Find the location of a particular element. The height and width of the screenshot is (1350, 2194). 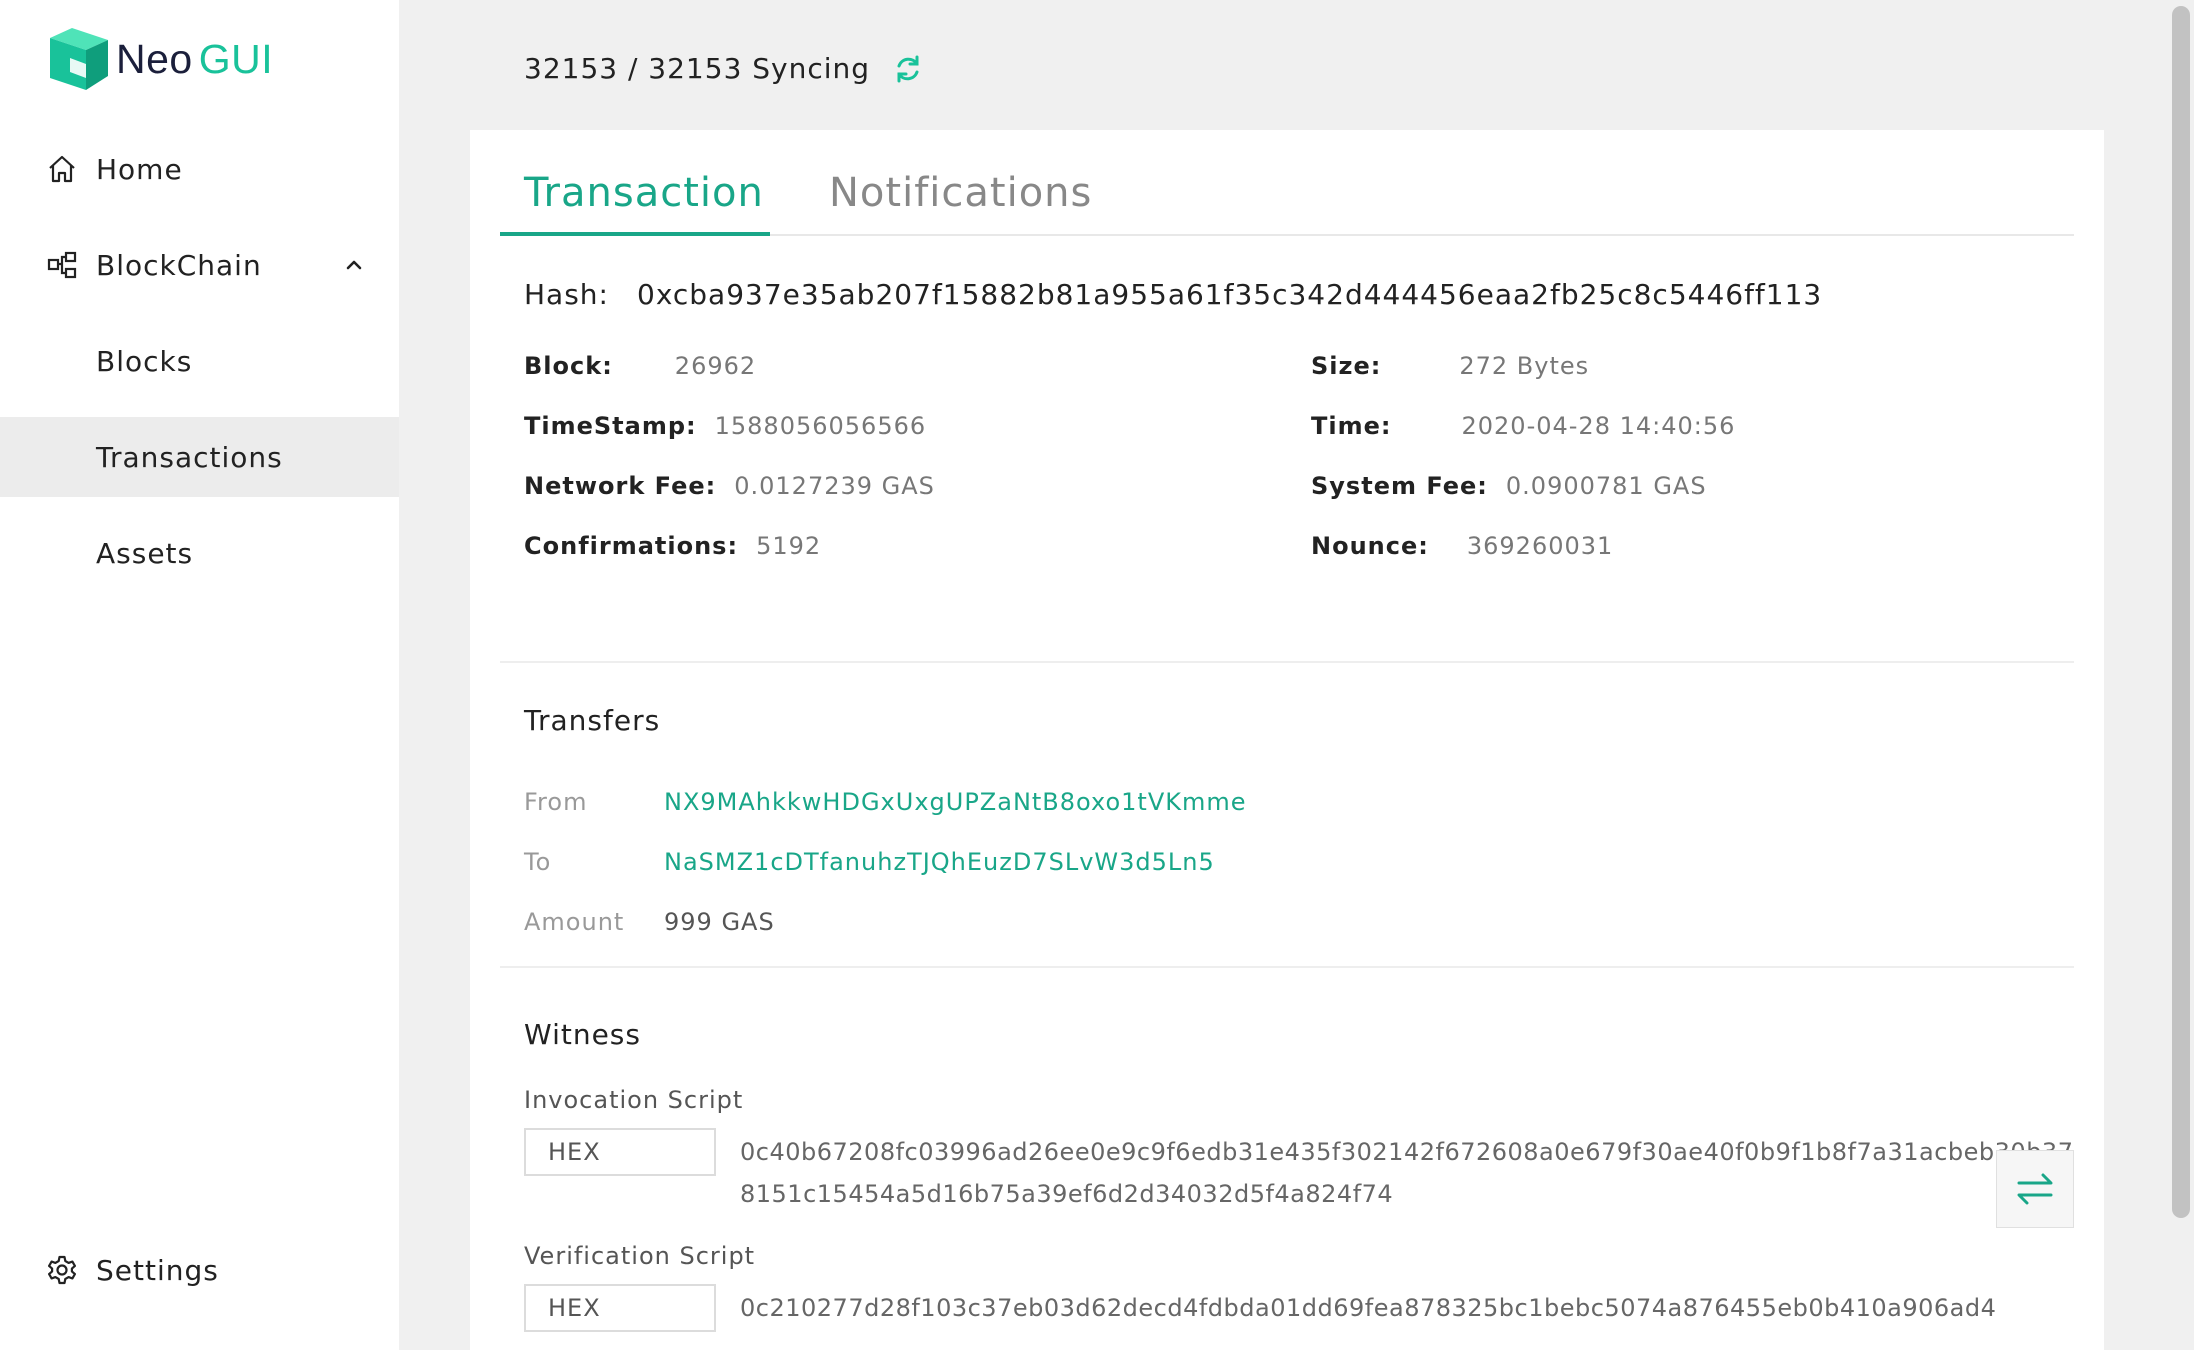

swap-arrows-icon is located at coordinates (2035, 1189).